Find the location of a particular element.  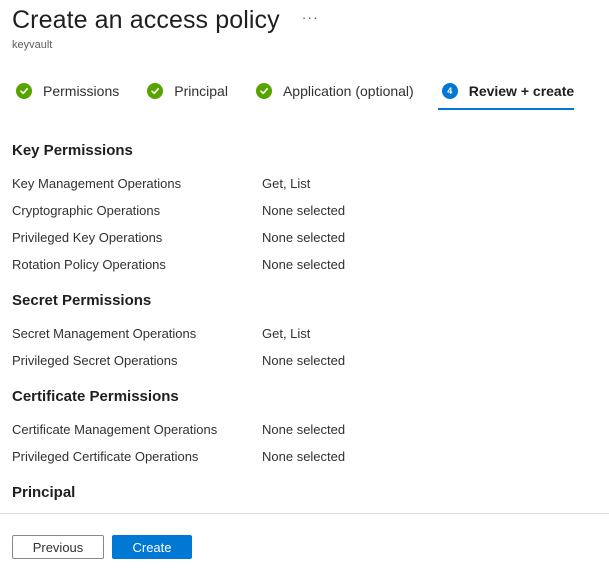

step-number-badge: 4 is located at coordinates (449, 91).